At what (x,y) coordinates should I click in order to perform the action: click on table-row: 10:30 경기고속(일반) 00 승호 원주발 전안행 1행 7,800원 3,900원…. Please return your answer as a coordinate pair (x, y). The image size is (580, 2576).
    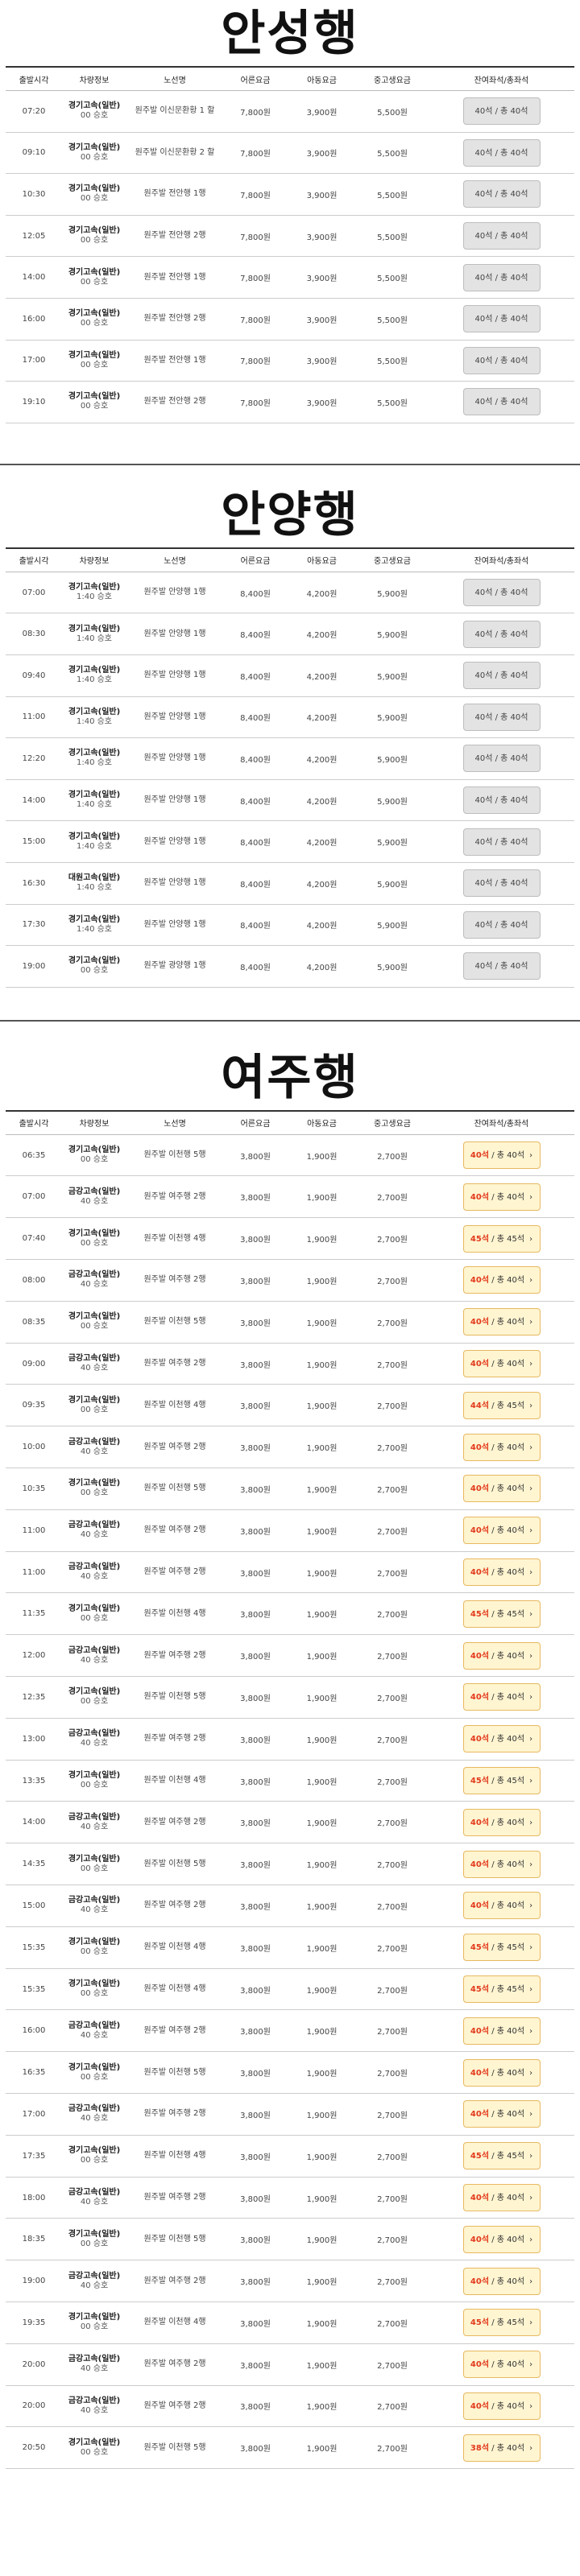
    Looking at the image, I should click on (290, 194).